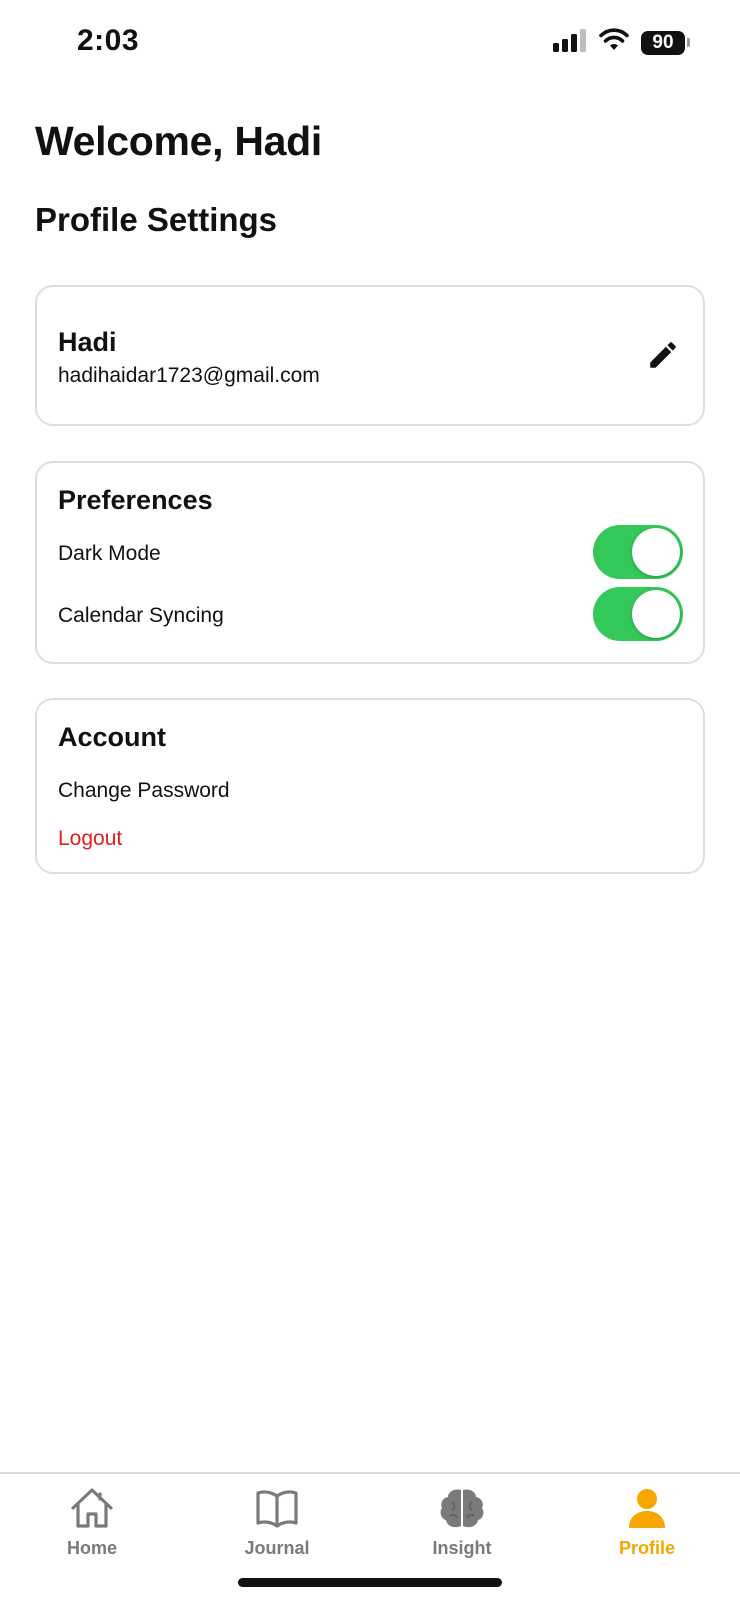 The height and width of the screenshot is (1600, 740). I want to click on tab-home-label: Home, so click(91, 1548).